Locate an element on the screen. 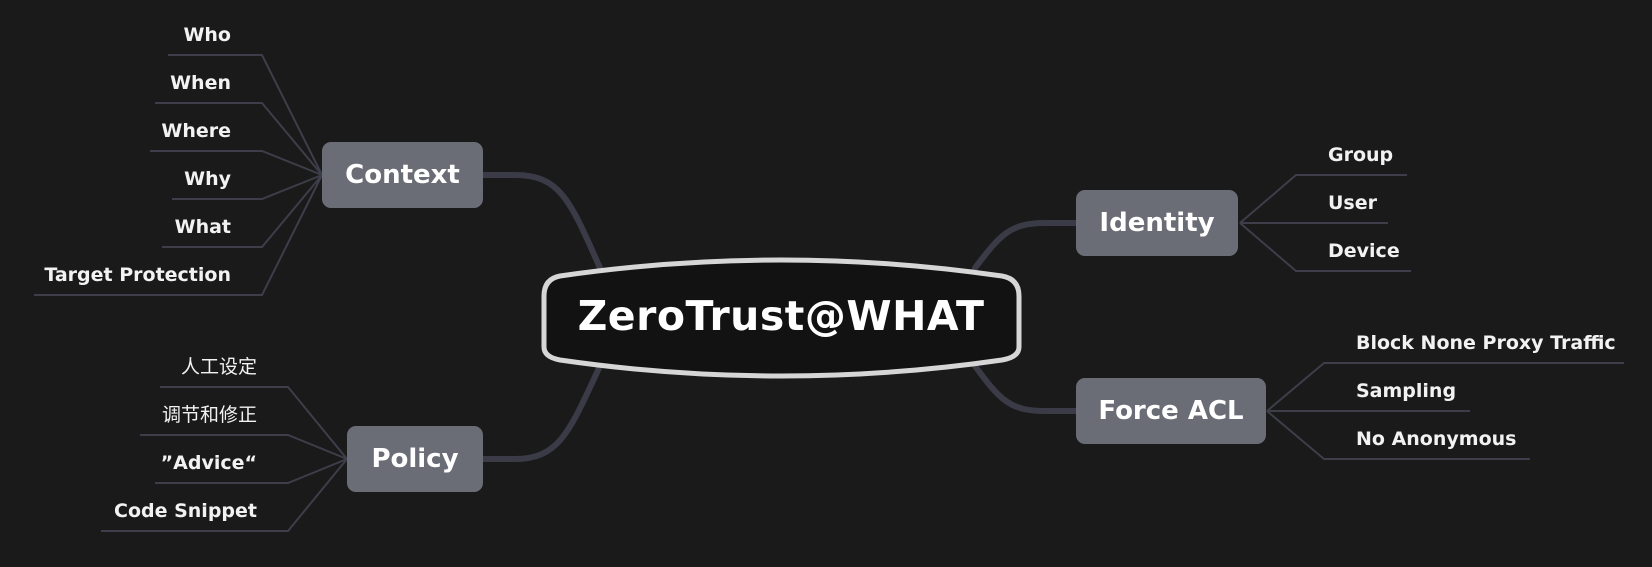 This screenshot has width=1652, height=567. branch-identity: Identity is located at coordinates (1157, 223).